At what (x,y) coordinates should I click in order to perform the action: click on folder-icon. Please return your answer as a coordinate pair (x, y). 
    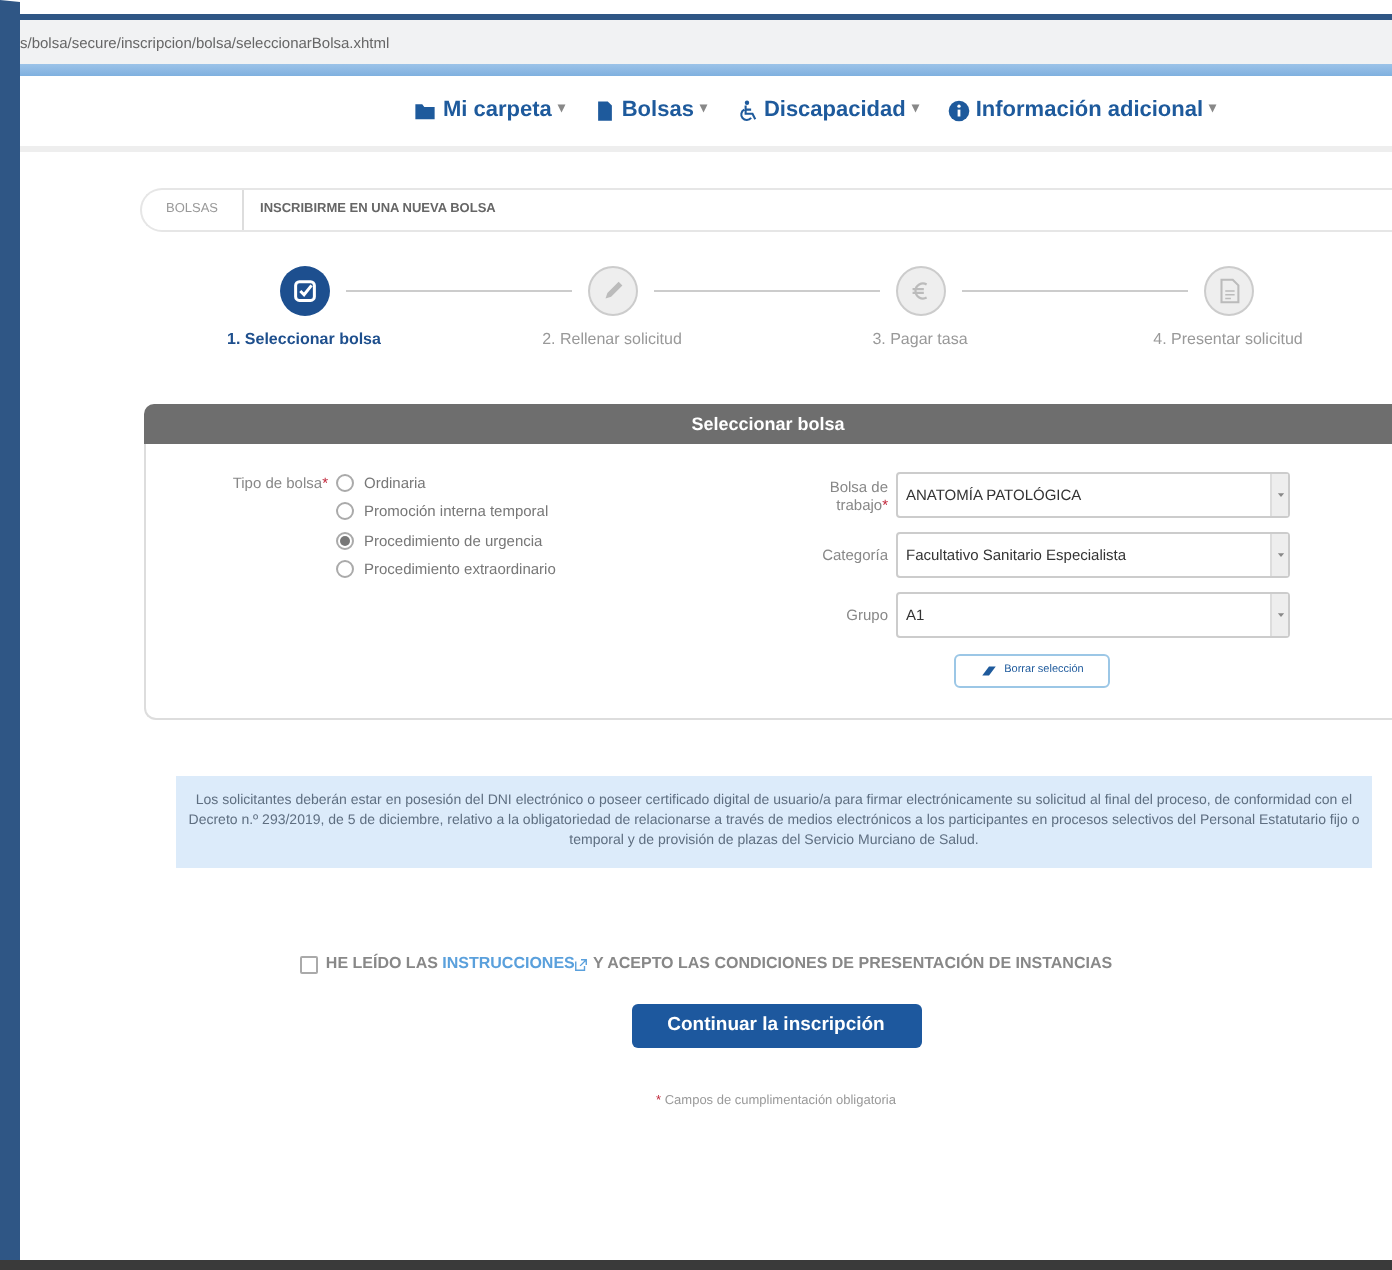
    Looking at the image, I should click on (425, 111).